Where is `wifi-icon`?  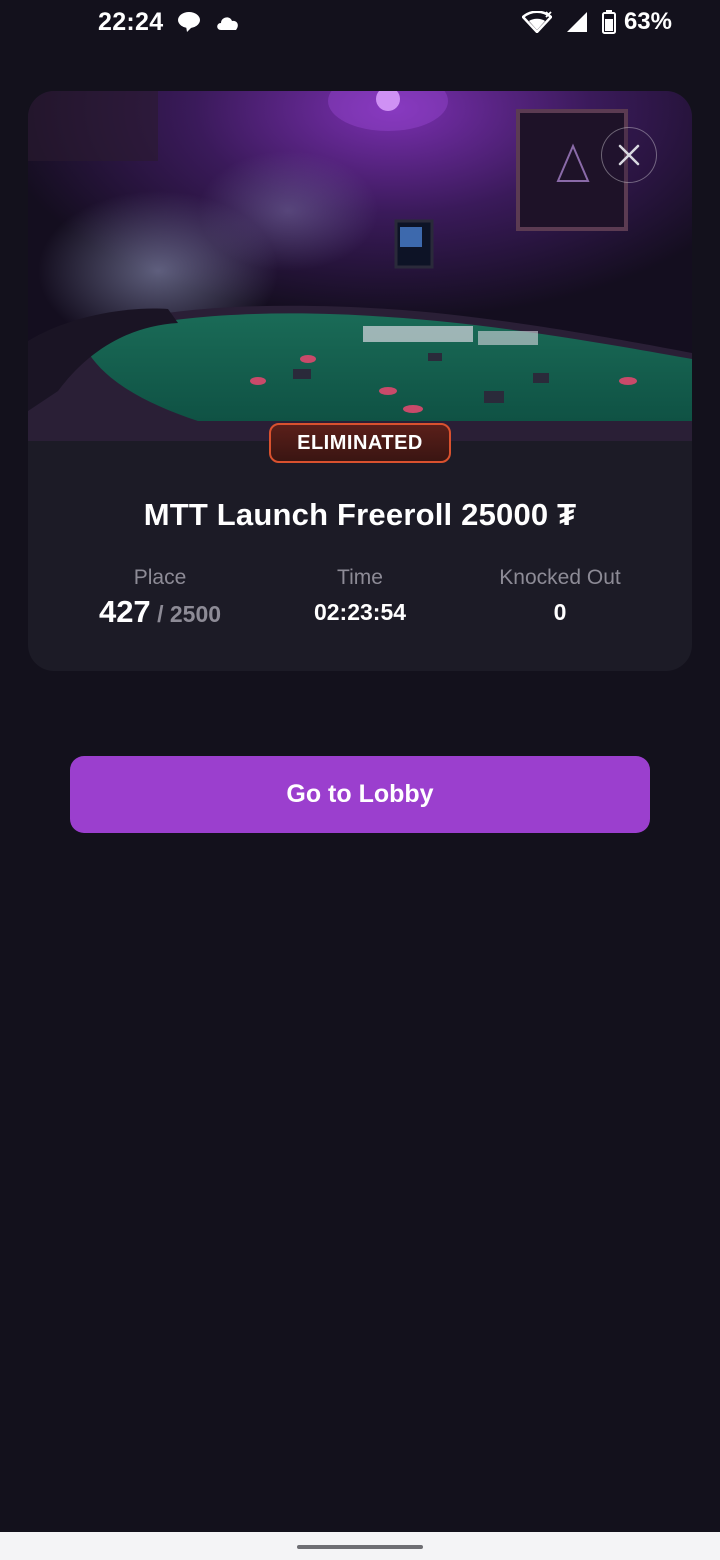
wifi-icon is located at coordinates (536, 22).